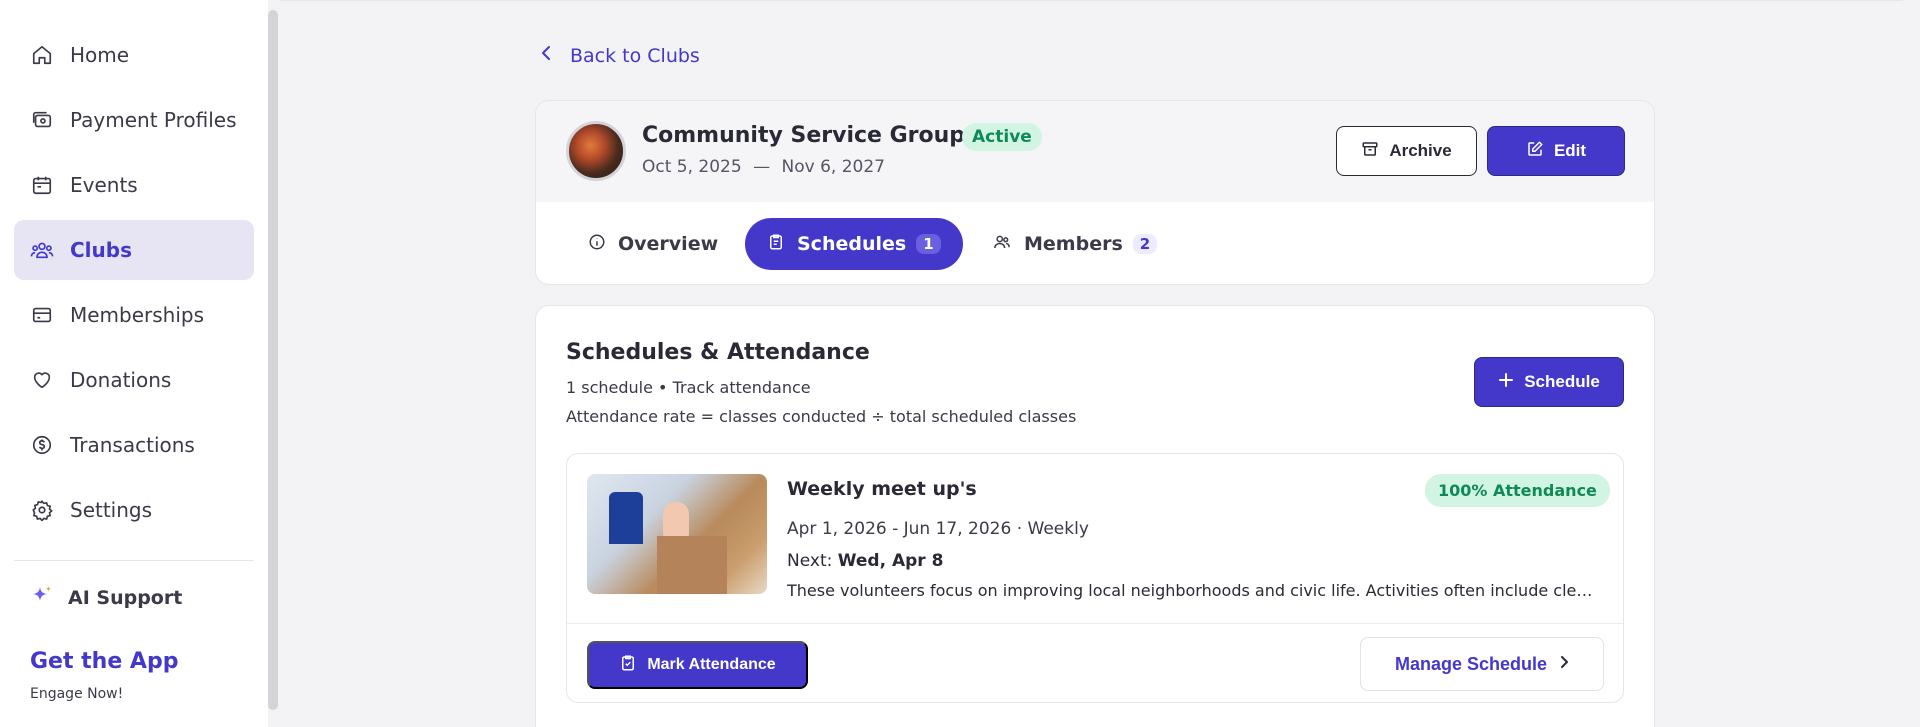 The width and height of the screenshot is (1920, 727). I want to click on tab-label: Schedules, so click(852, 244).